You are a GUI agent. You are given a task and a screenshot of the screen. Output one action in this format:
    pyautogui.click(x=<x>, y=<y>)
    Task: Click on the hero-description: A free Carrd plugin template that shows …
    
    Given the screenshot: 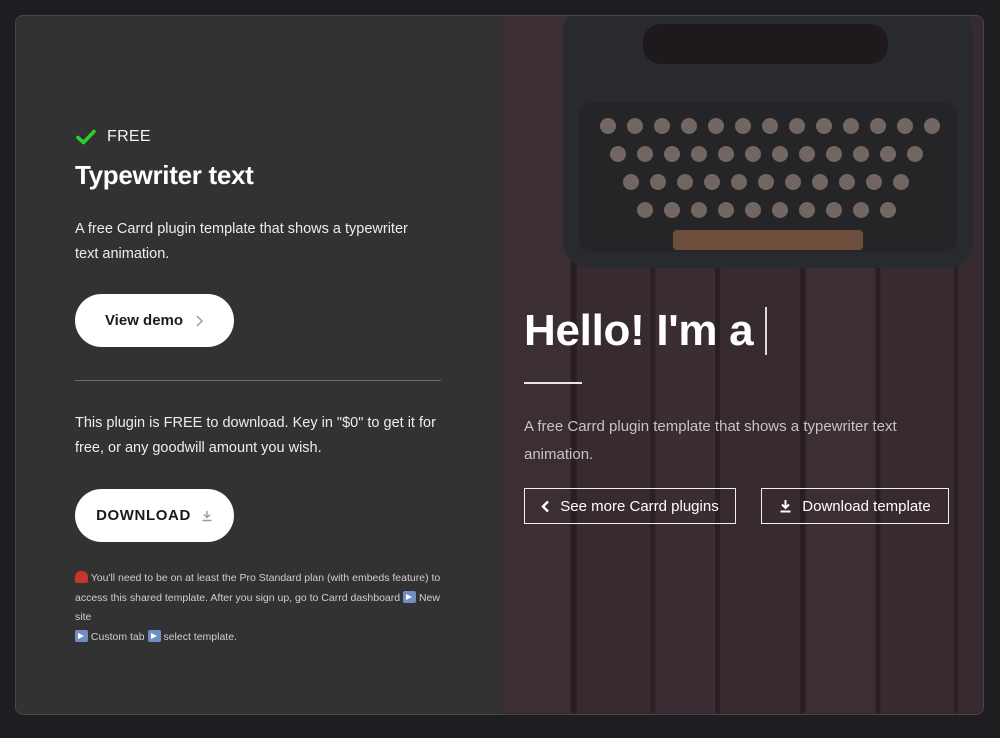 What is the action you would take?
    pyautogui.click(x=710, y=440)
    